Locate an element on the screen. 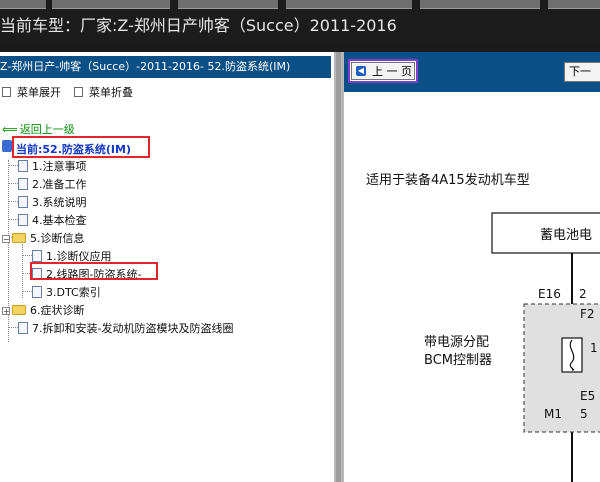 The image size is (600, 482). battery-label: 蓄电池电 is located at coordinates (566, 235).